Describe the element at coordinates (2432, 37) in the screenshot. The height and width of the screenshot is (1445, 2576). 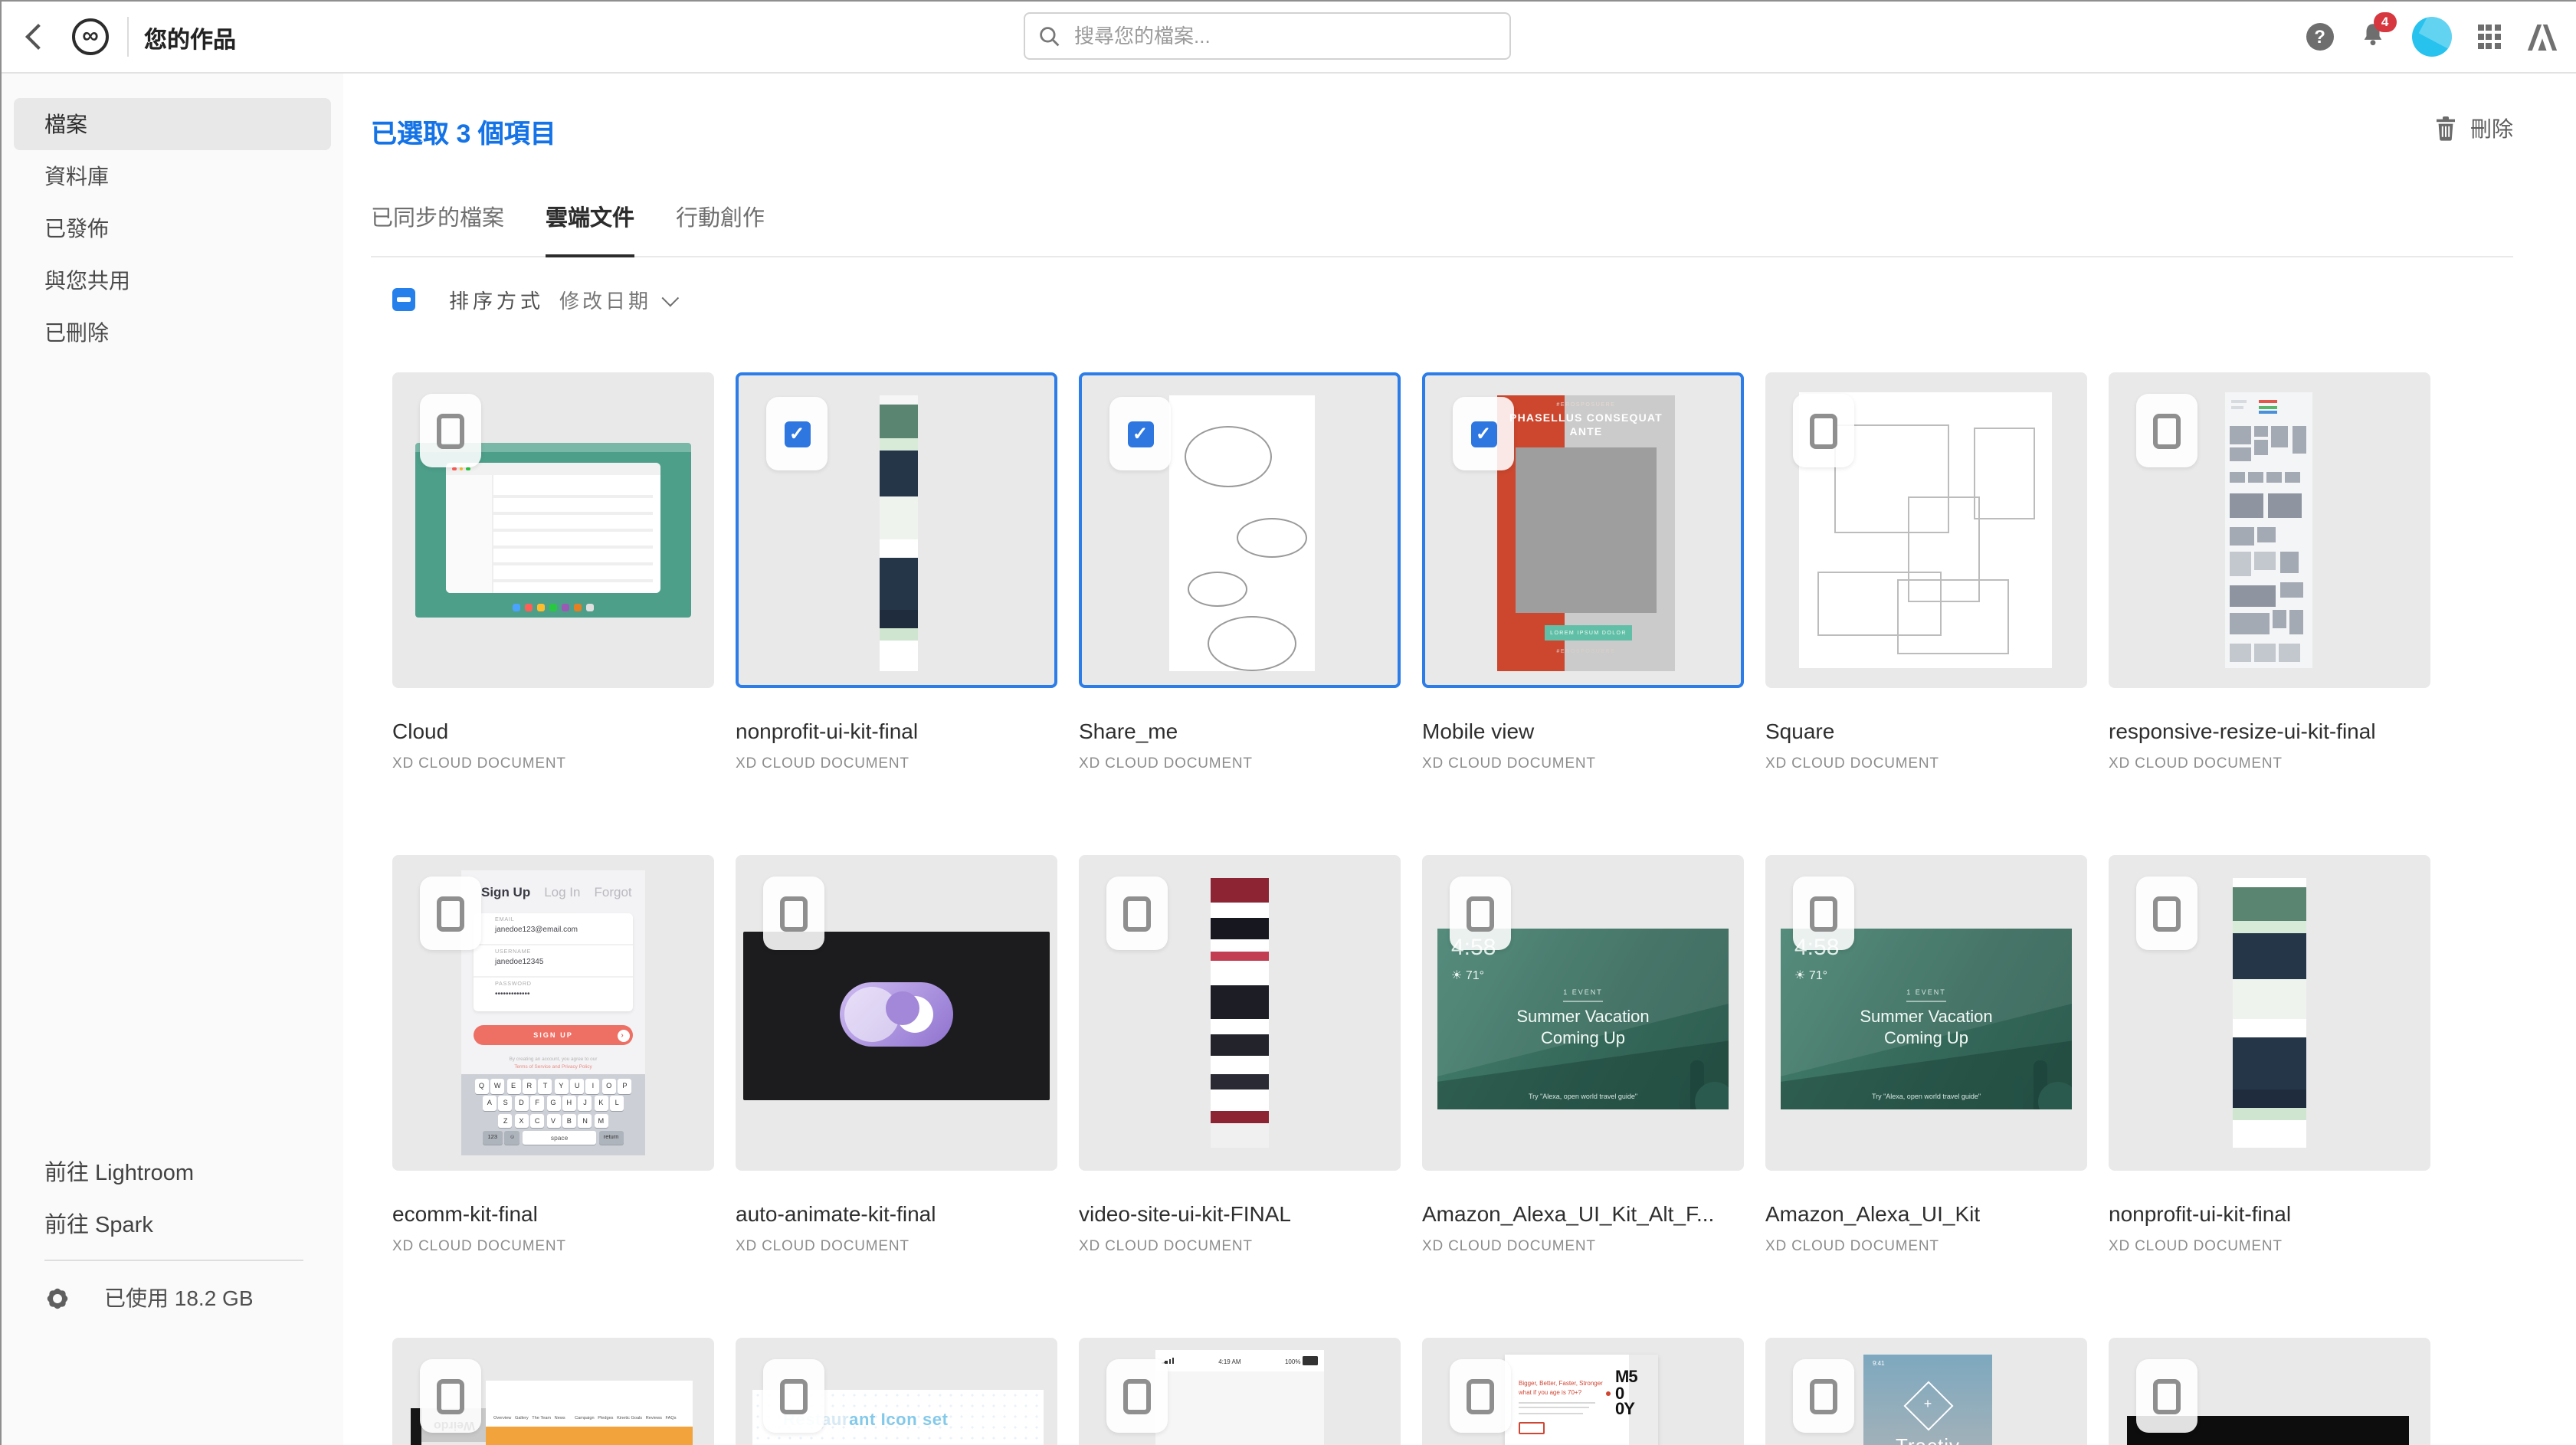
I see `avatar` at that location.